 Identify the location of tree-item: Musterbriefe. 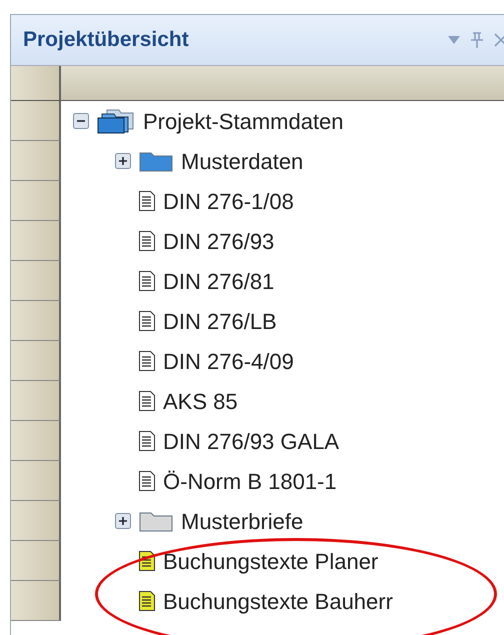
(242, 521).